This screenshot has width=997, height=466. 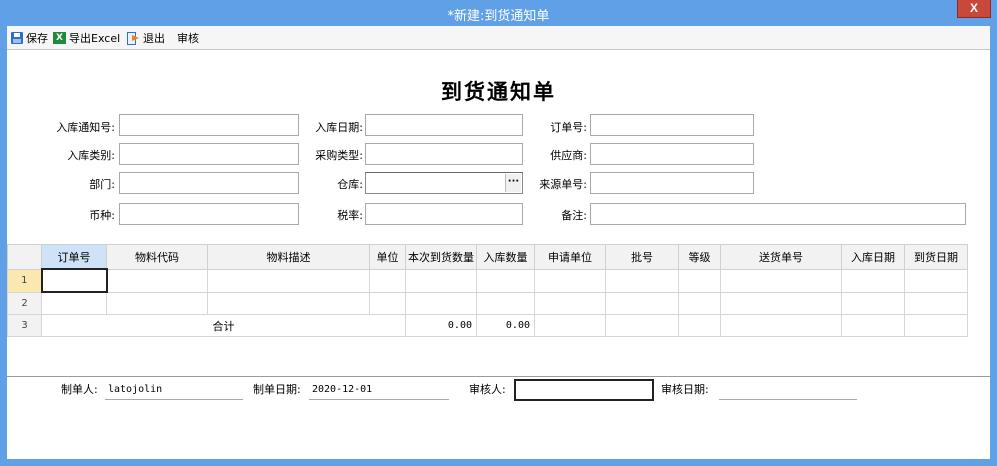 I want to click on exit-icon, so click(x=133, y=38).